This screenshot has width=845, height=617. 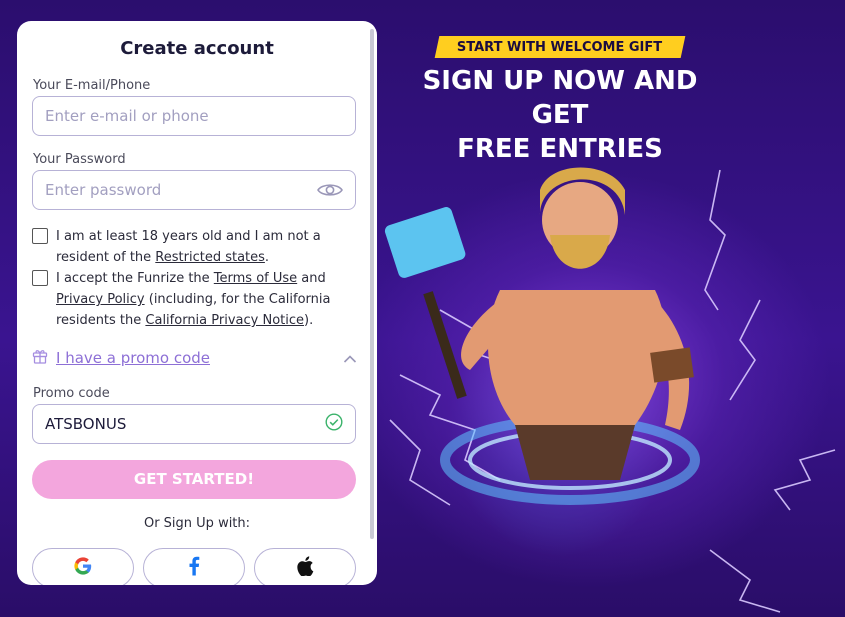 I want to click on password-field-wrapper, so click(x=194, y=190).